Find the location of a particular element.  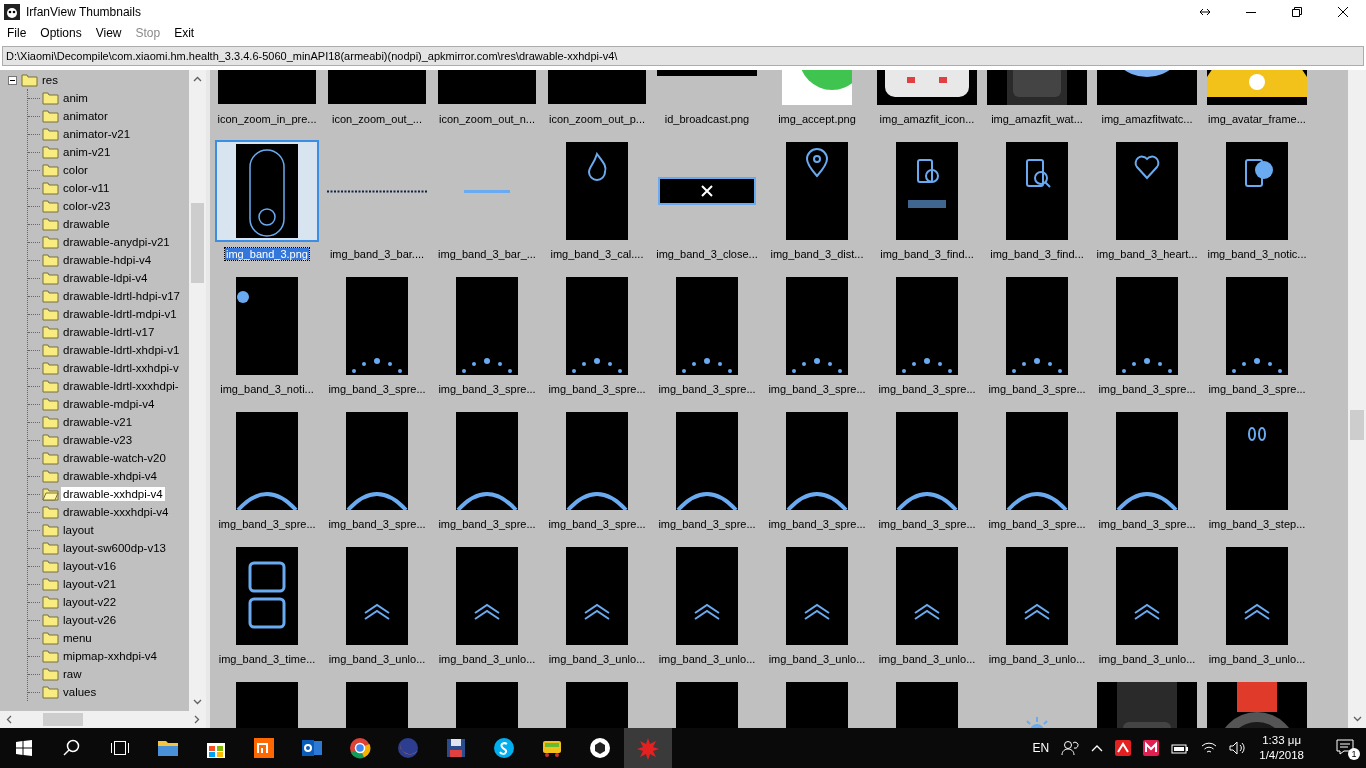

clock-date: 1/4/2018 is located at coordinates (1281, 755).